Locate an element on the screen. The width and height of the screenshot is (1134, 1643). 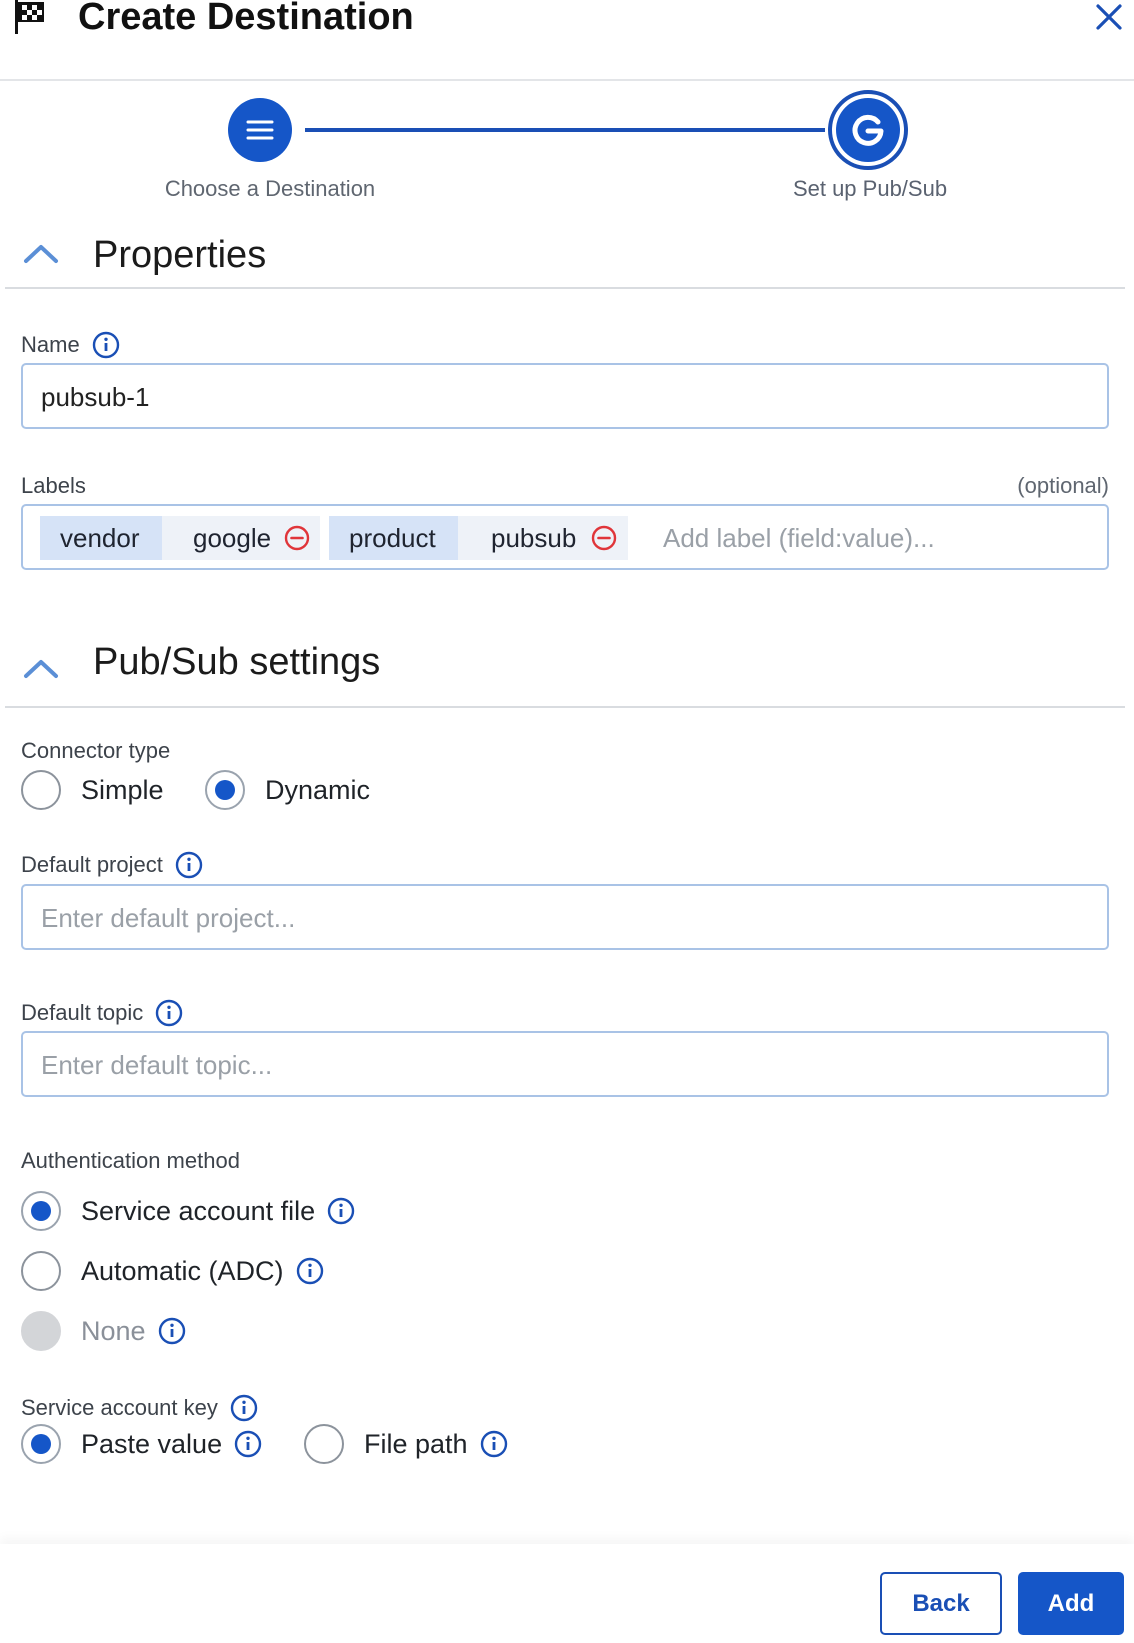
dialog-footer: Back Add is located at coordinates (567, 1593).